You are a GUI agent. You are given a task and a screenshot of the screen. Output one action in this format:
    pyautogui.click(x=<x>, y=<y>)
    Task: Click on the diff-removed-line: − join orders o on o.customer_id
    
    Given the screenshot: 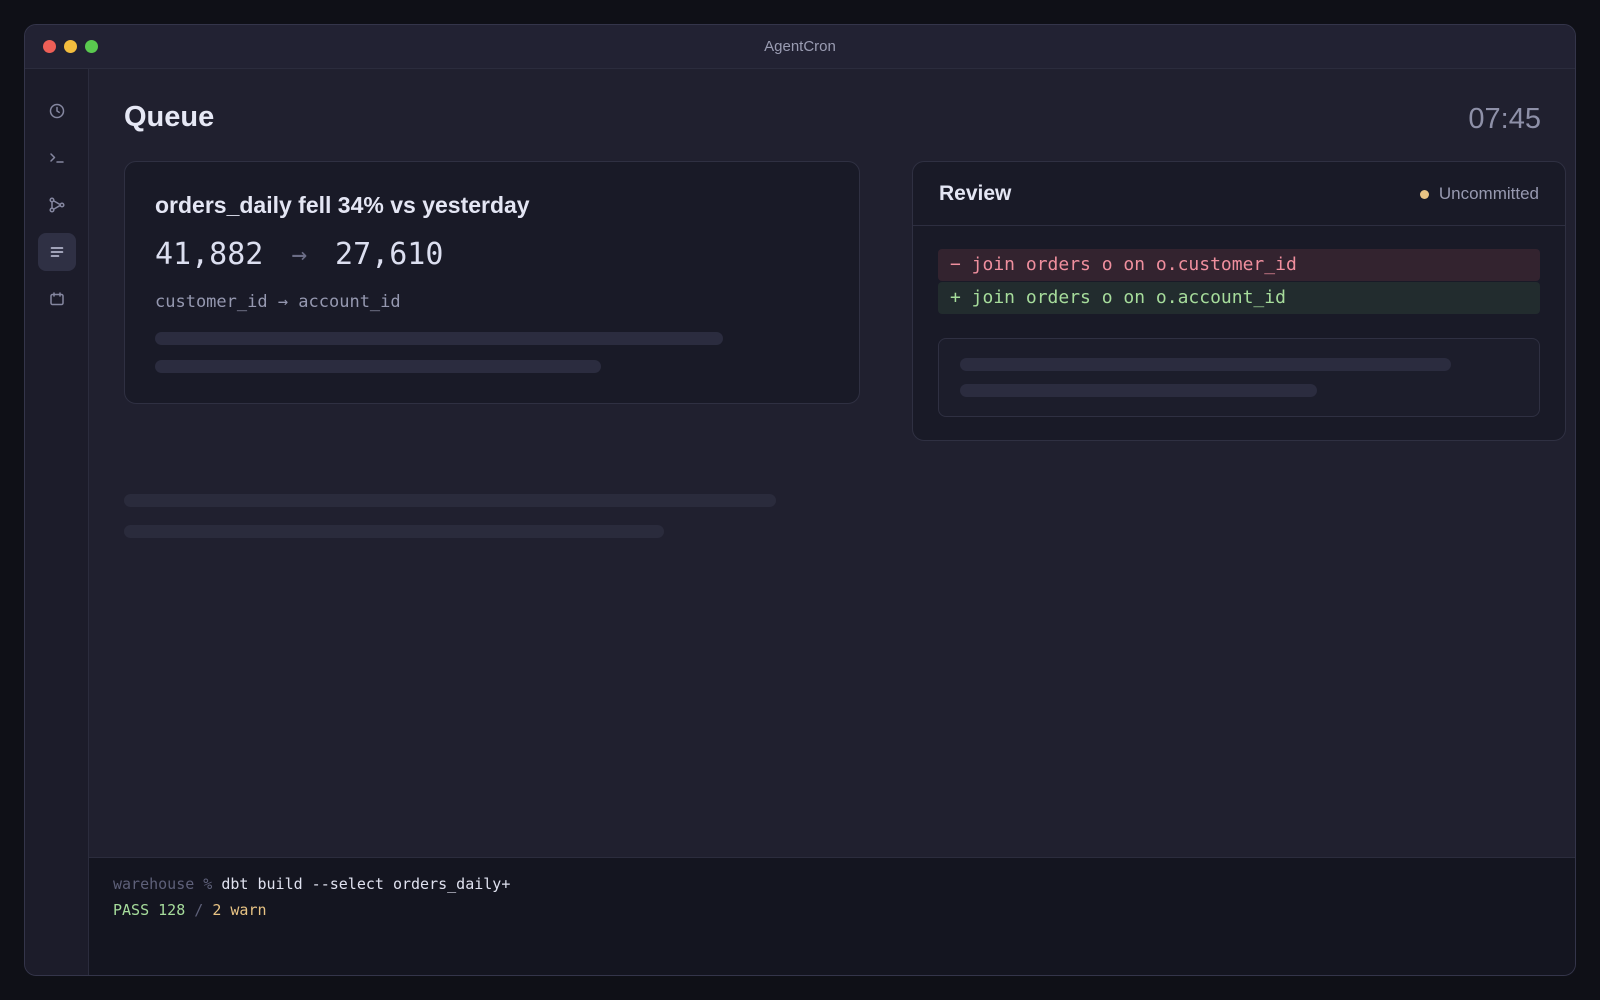 What is the action you would take?
    pyautogui.click(x=1239, y=265)
    